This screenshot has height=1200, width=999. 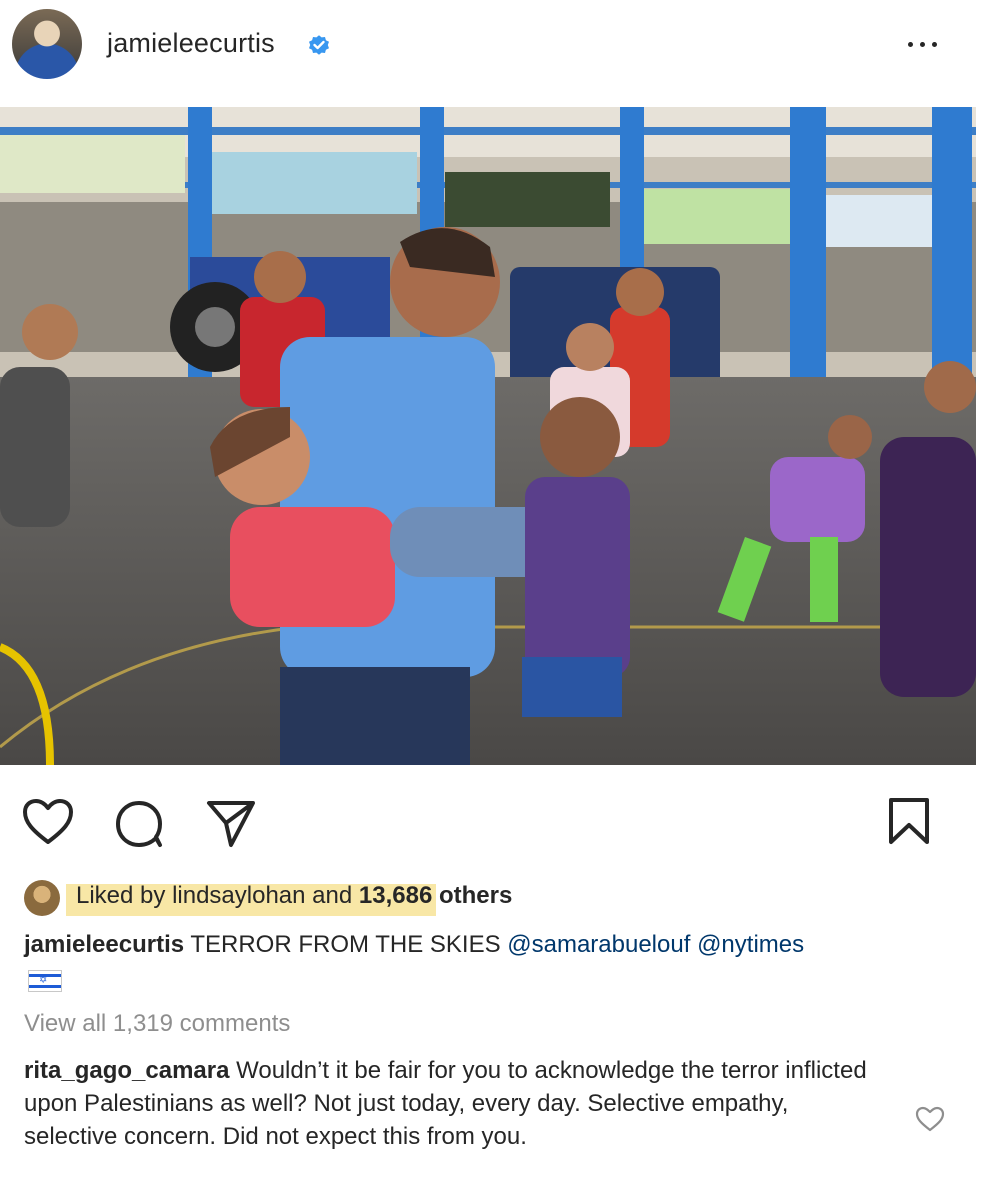 What do you see at coordinates (332, 895) in the screenshot?
I see `likes-middle: and` at bounding box center [332, 895].